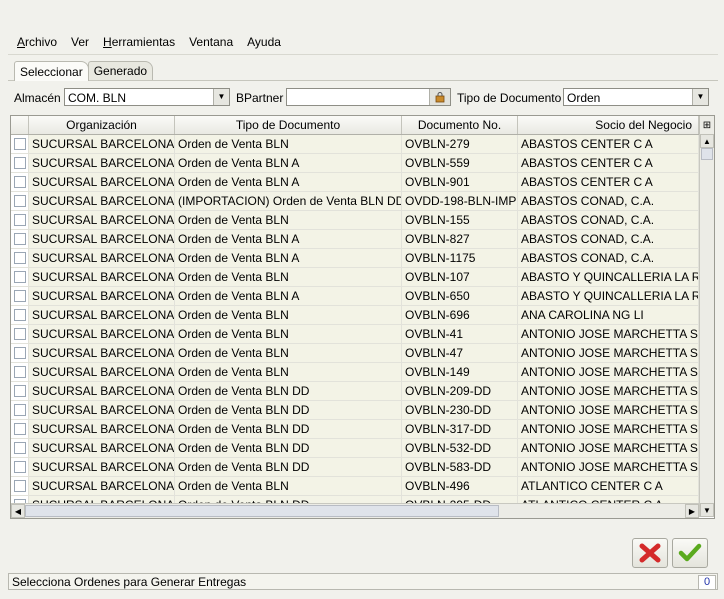  What do you see at coordinates (608, 125) in the screenshot?
I see `header-socio-negocio: Socio del Negocio` at bounding box center [608, 125].